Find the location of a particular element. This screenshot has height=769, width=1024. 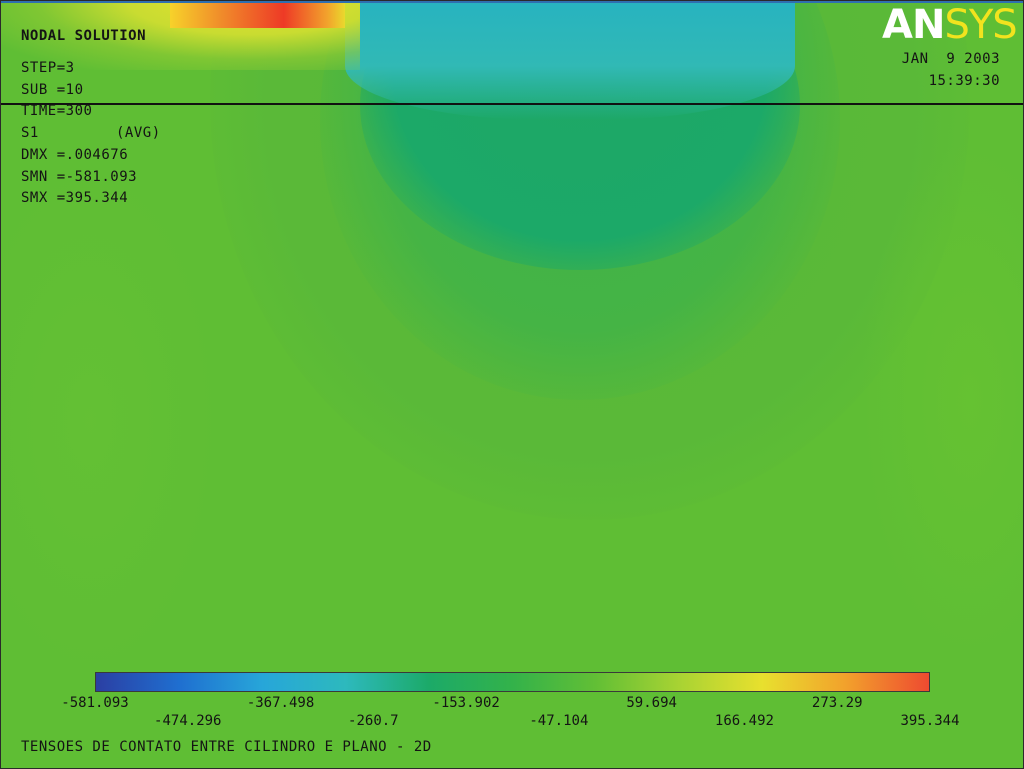

legend-tick-label: -153.902 is located at coordinates (466, 703).